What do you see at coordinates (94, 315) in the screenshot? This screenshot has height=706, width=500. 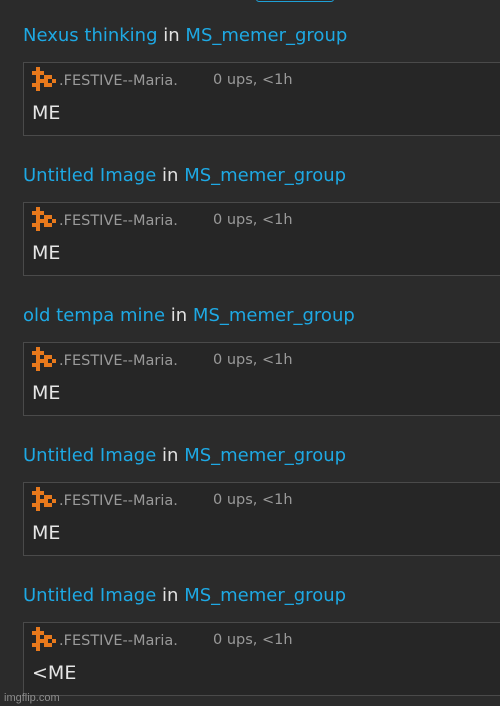 I see `image-title-link: old tempa mine` at bounding box center [94, 315].